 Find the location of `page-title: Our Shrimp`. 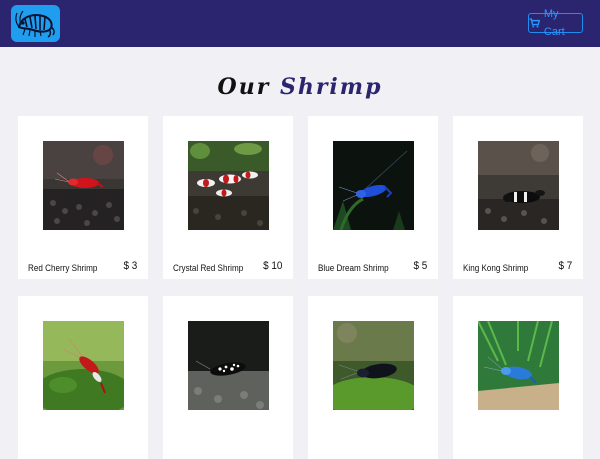

page-title: Our Shrimp is located at coordinates (300, 87).